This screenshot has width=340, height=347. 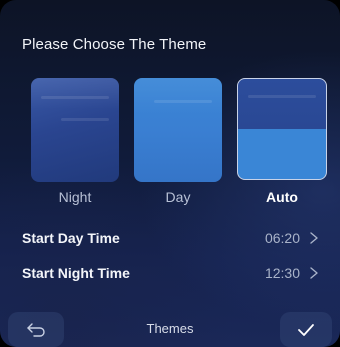 What do you see at coordinates (114, 44) in the screenshot?
I see `page-title: Please Choose The Theme` at bounding box center [114, 44].